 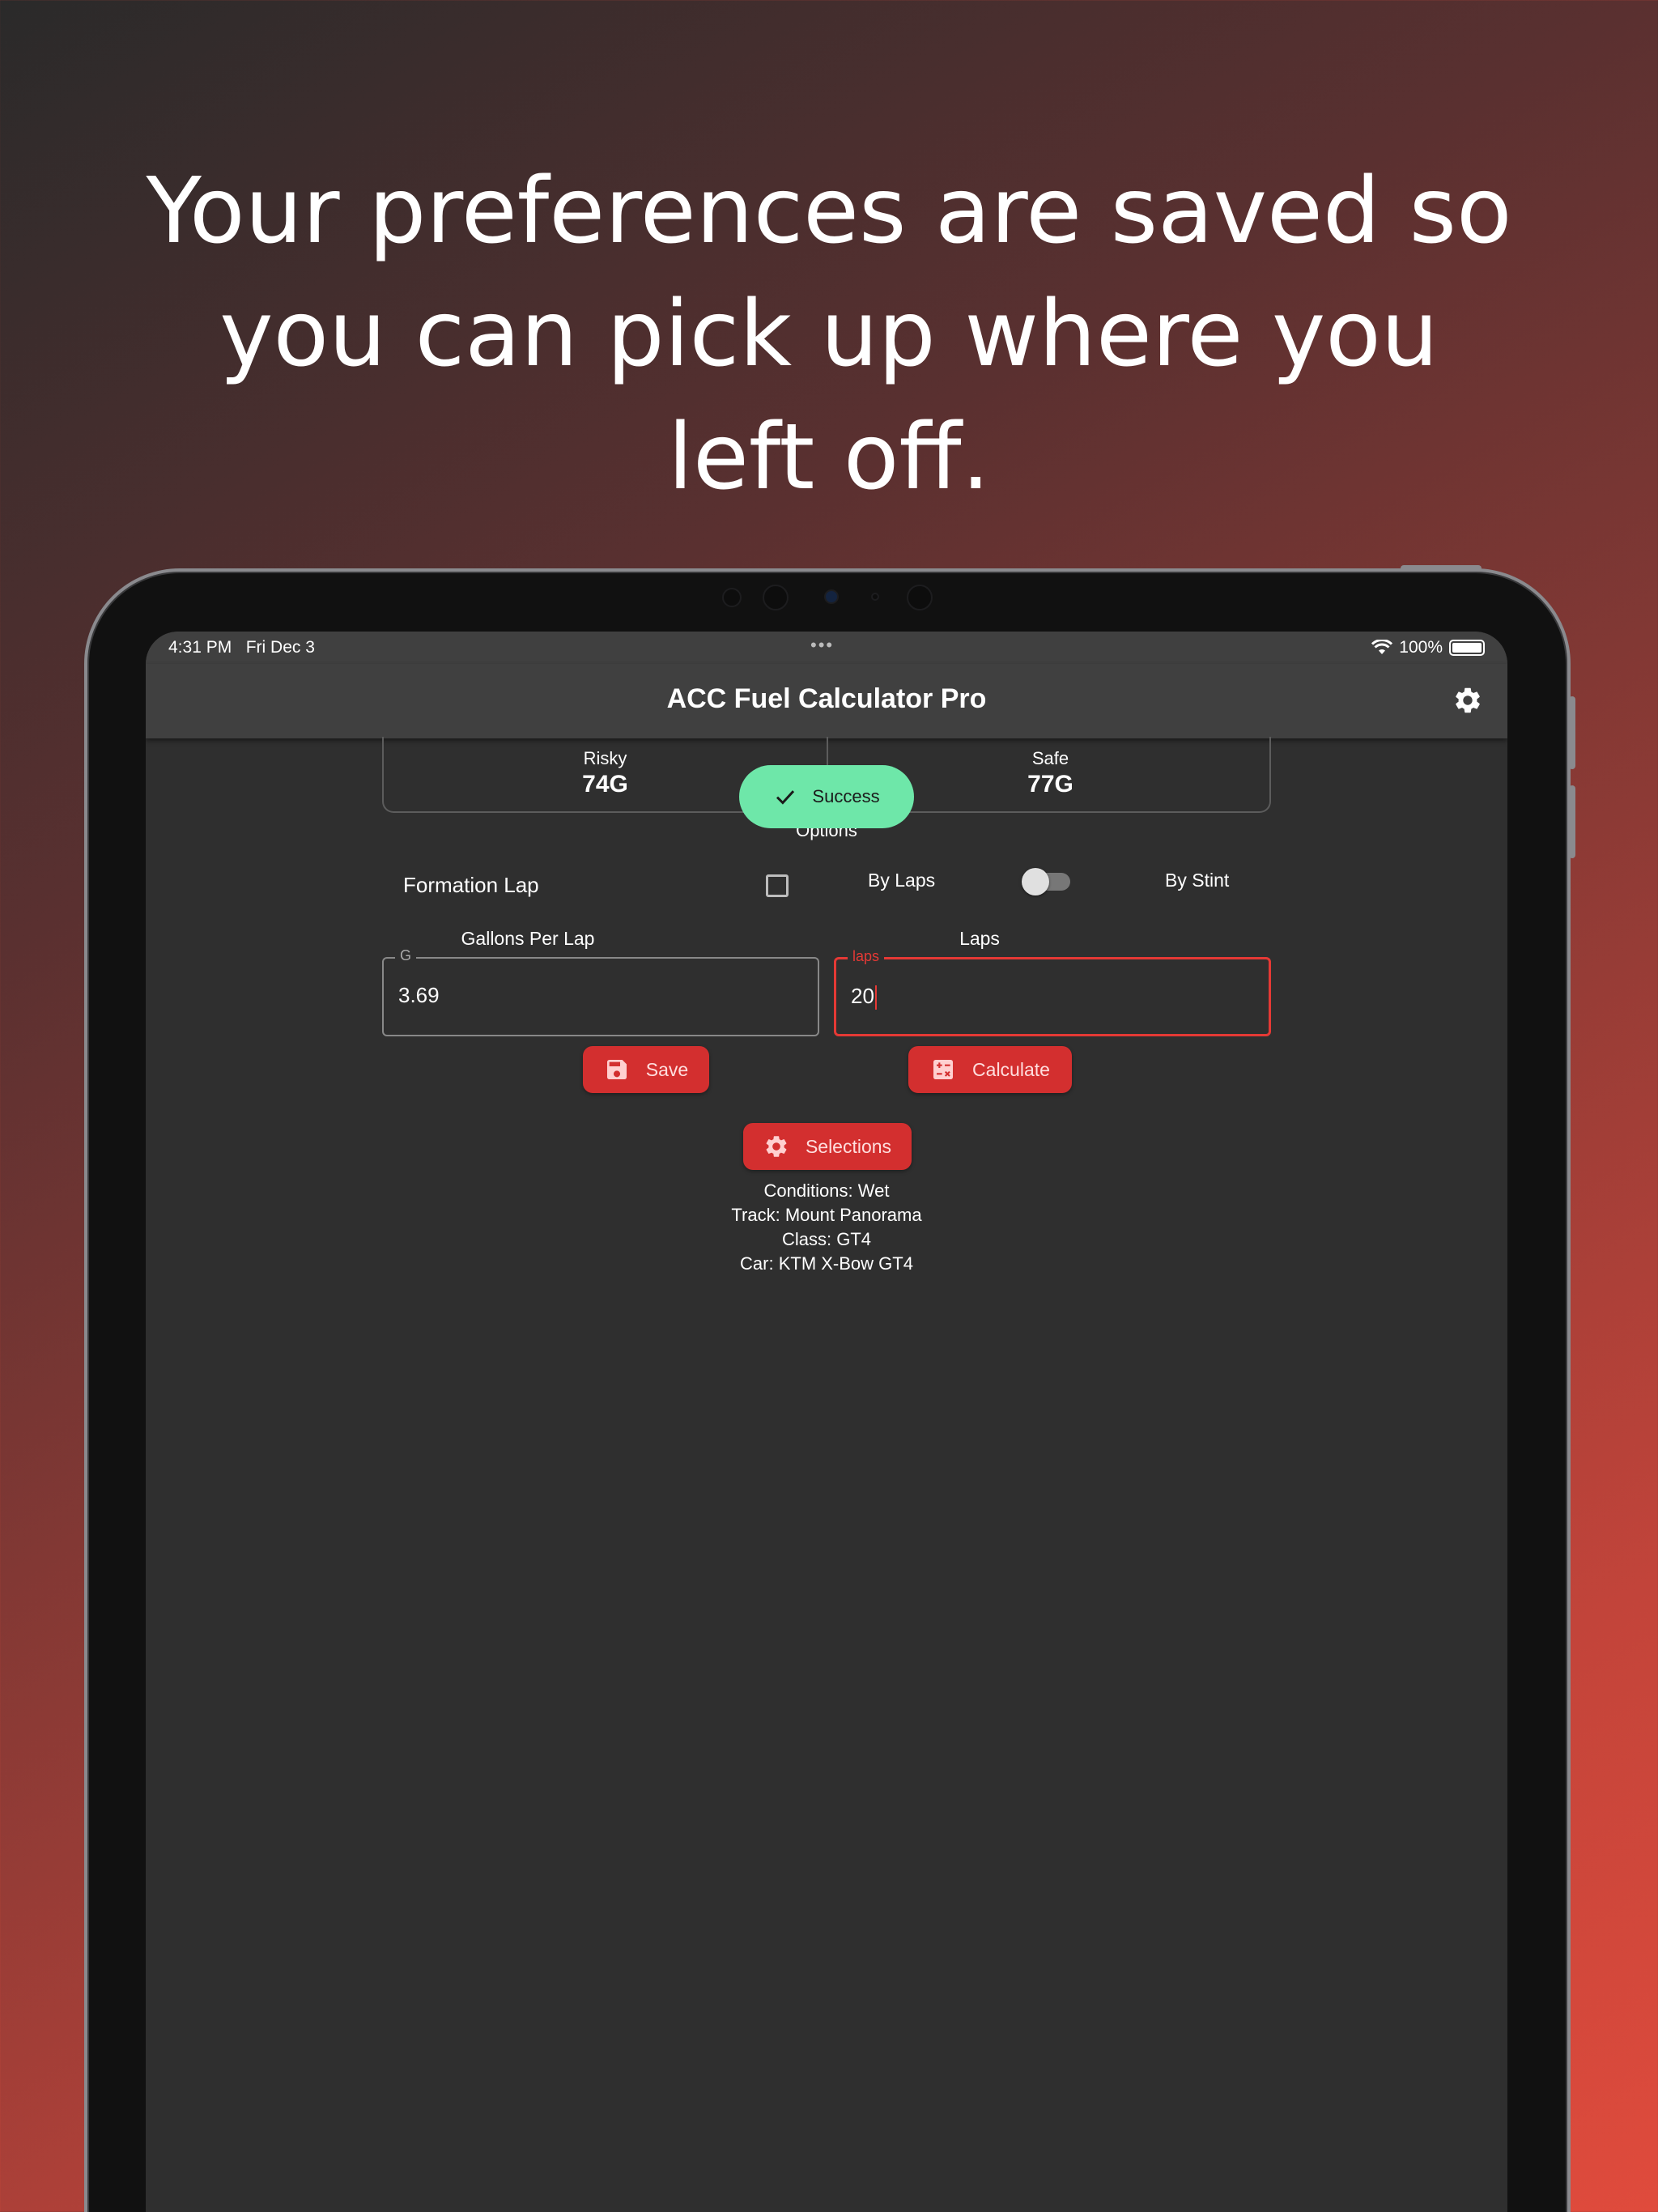 What do you see at coordinates (1052, 992) in the screenshot?
I see `laps-field: laps 20` at bounding box center [1052, 992].